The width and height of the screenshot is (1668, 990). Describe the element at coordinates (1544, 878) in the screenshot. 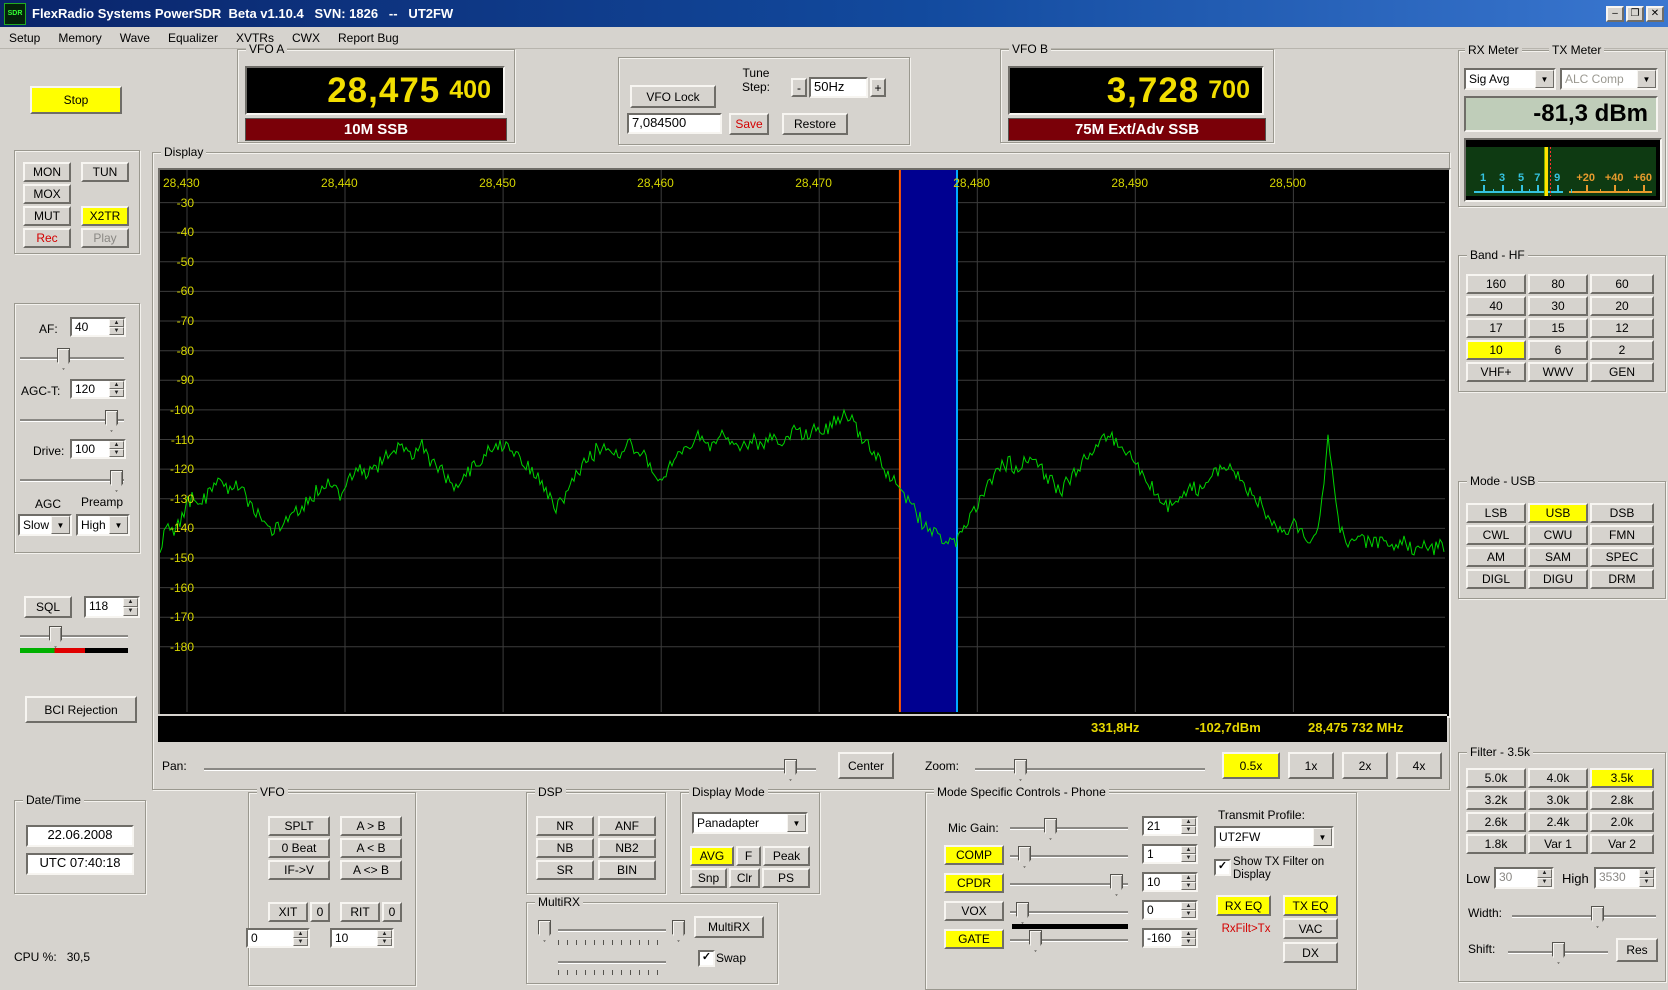

I see `filter-low-arrows: ▲ ▼` at that location.